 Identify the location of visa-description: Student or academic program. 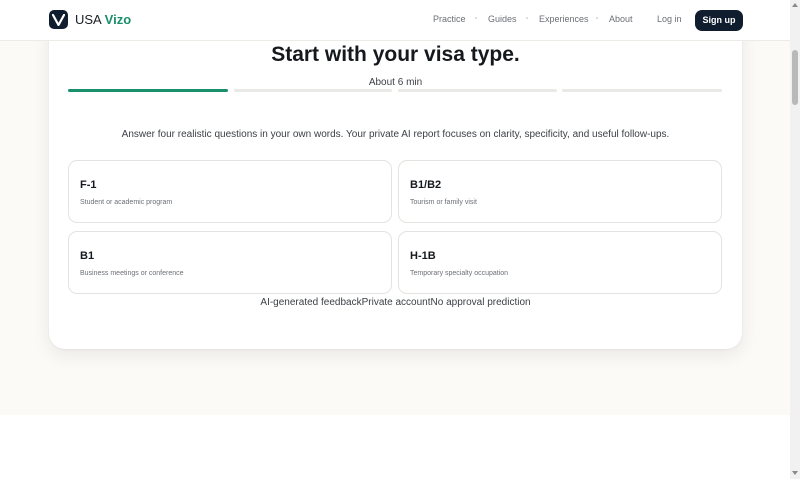
(126, 202).